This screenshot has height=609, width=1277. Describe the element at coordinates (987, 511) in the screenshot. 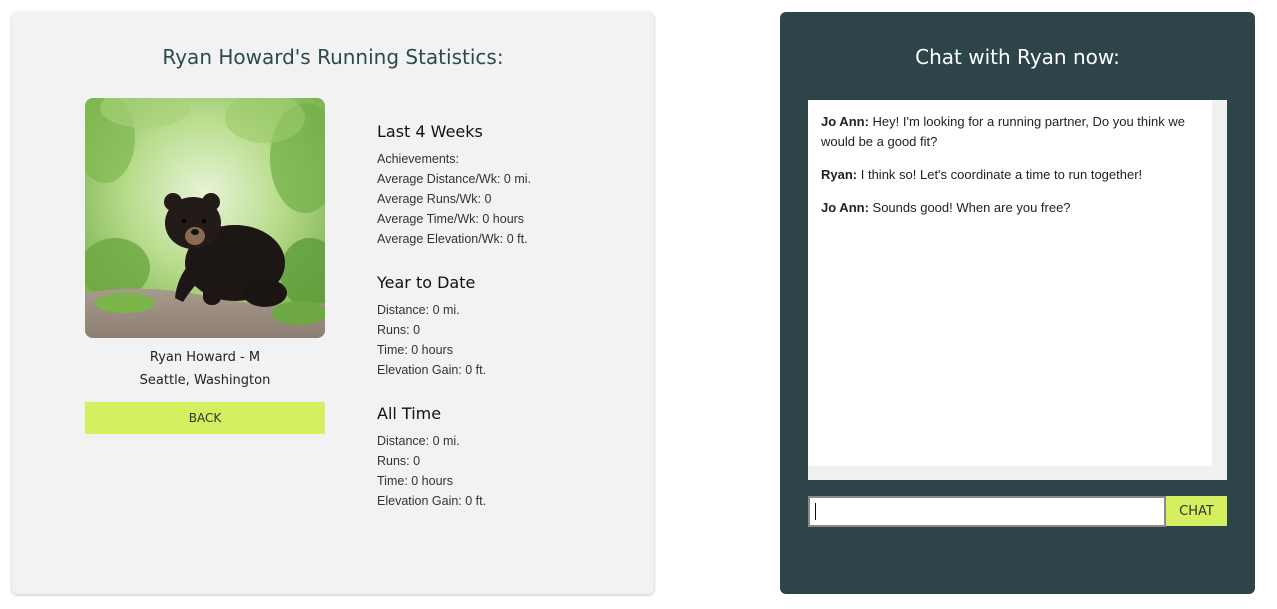

I see `chat-input` at that location.